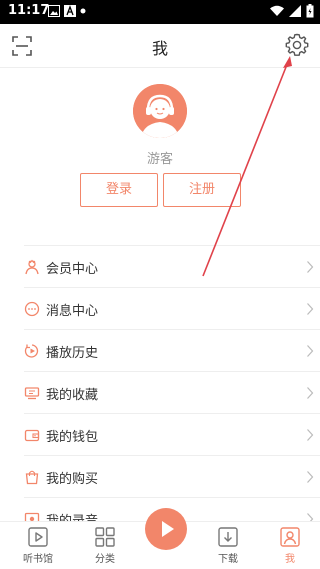 The width and height of the screenshot is (320, 569). What do you see at coordinates (172, 266) in the screenshot?
I see `menu-item-vip: 会员中心` at bounding box center [172, 266].